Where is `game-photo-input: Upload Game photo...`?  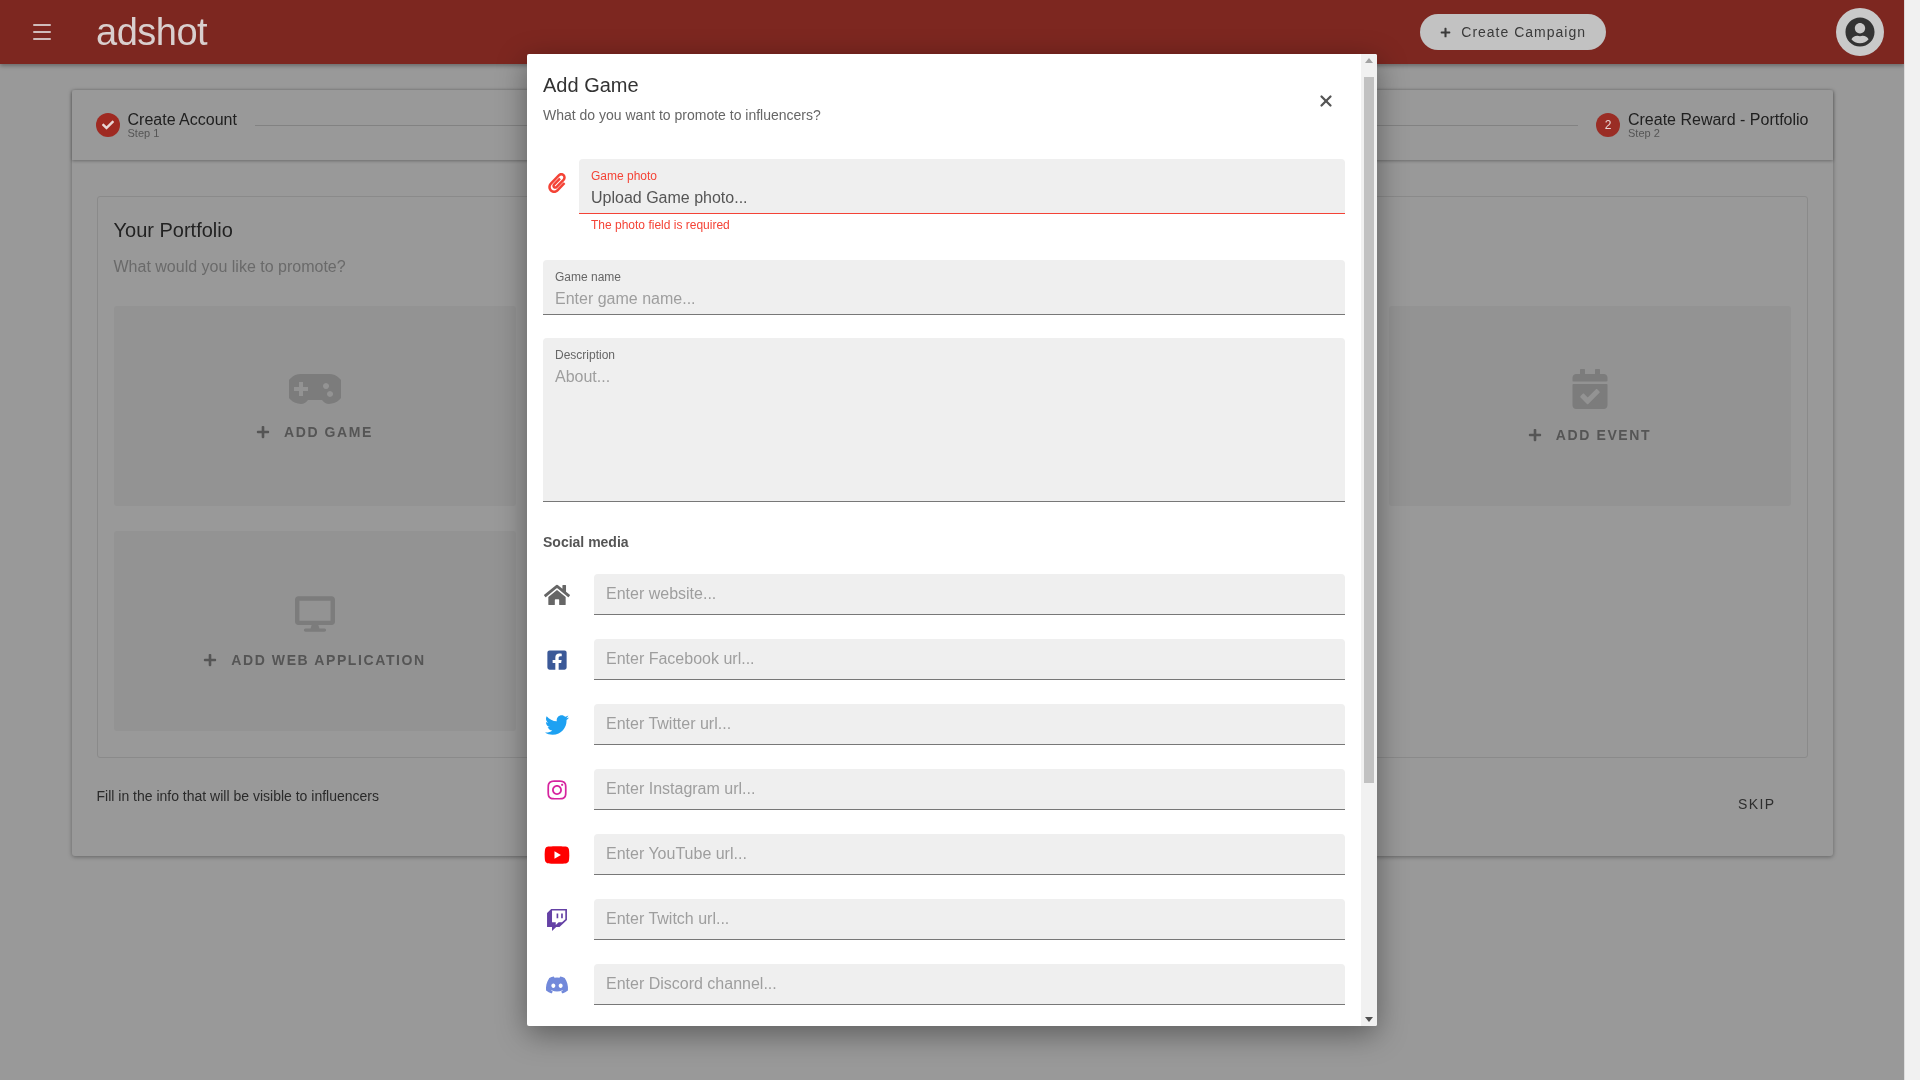 game-photo-input: Upload Game photo... is located at coordinates (962, 198).